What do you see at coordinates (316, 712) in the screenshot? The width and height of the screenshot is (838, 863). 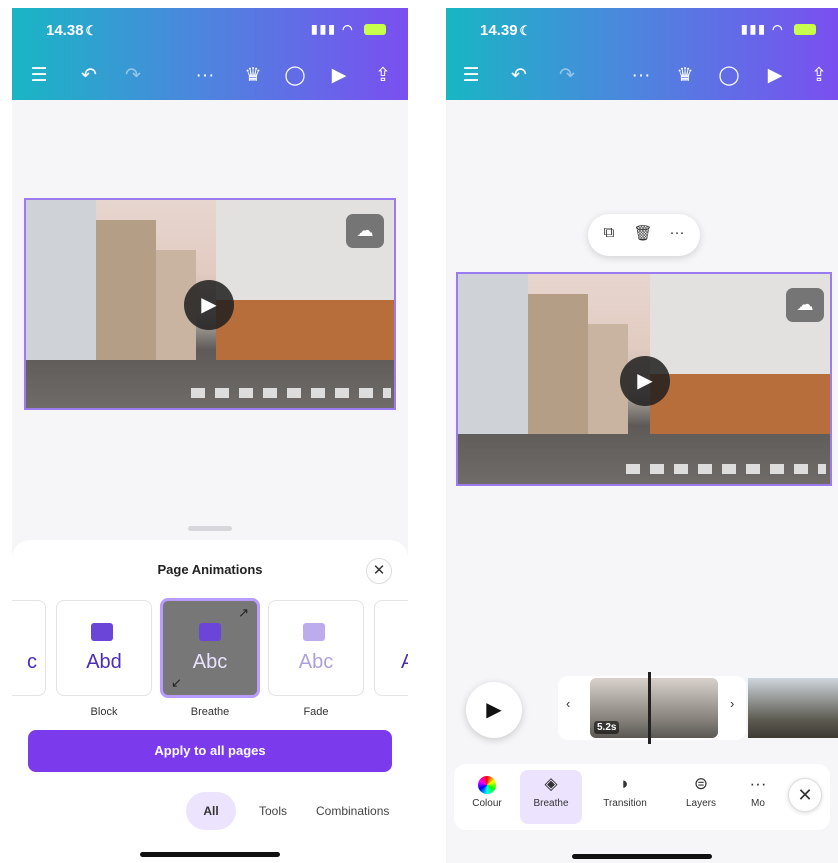 I see `animation-label-fade: Fade` at bounding box center [316, 712].